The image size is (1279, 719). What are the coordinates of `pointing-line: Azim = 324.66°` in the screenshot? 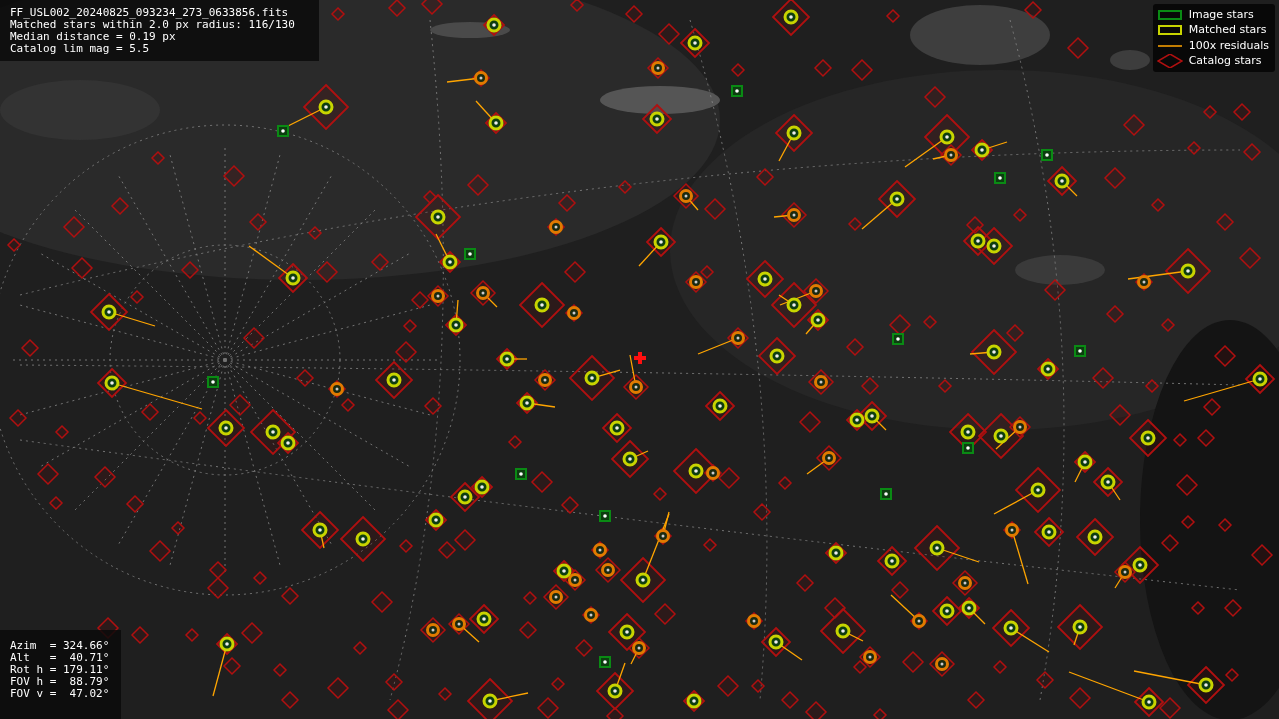 It's located at (60, 646).